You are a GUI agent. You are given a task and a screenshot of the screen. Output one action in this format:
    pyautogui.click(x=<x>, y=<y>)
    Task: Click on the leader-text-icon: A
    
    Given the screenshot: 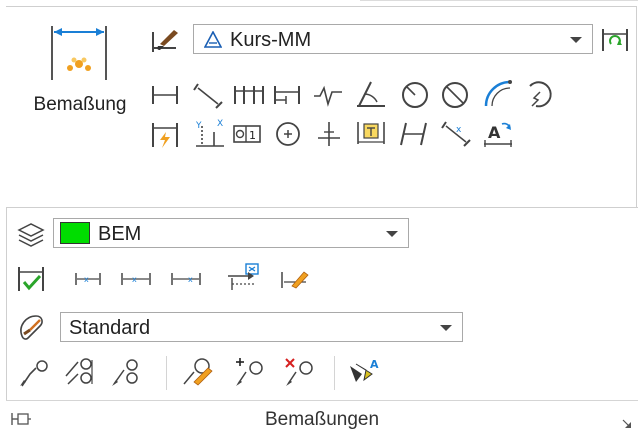 What is the action you would take?
    pyautogui.click(x=364, y=372)
    